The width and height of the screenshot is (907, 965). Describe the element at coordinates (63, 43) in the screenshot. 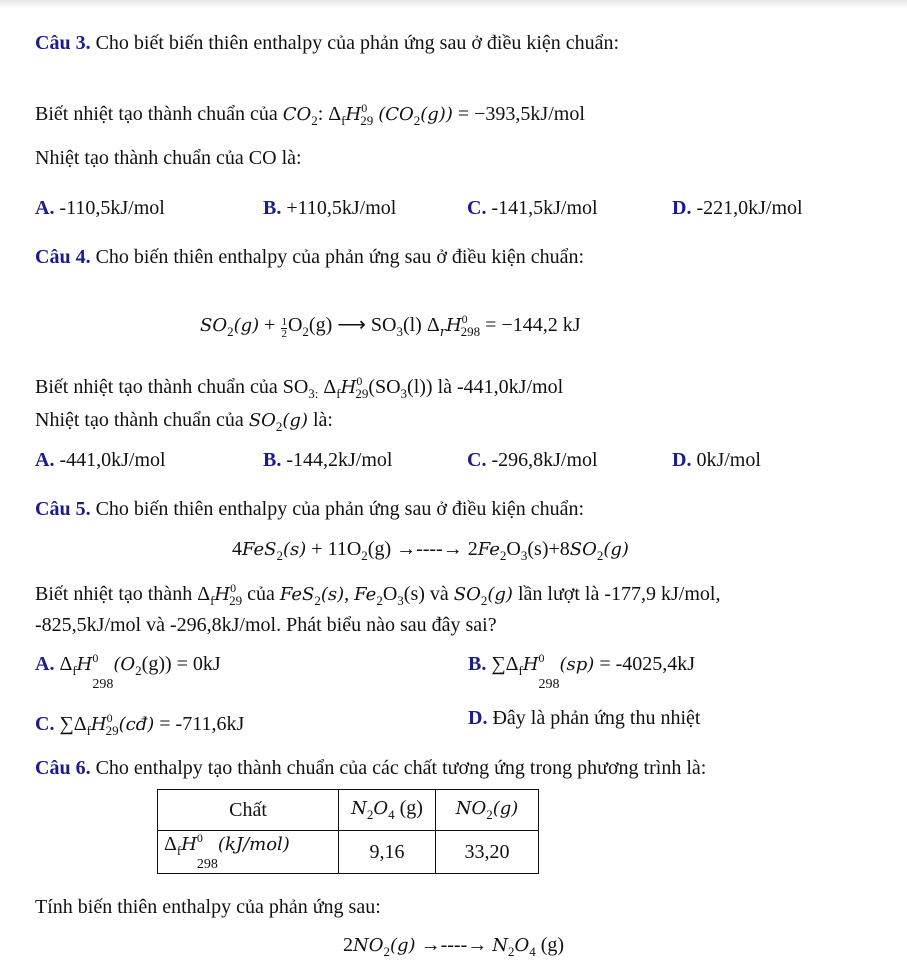

I see `question-label: Câu 3.` at that location.